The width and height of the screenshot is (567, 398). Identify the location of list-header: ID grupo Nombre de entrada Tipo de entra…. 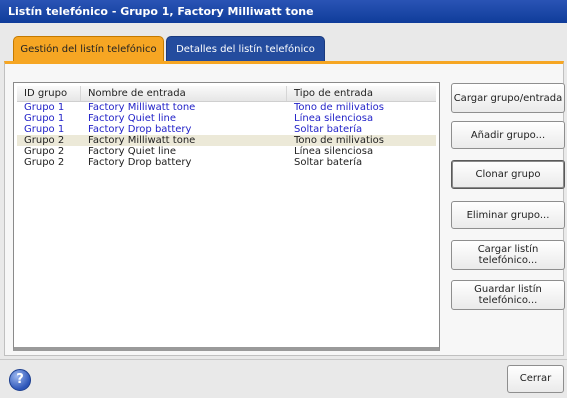
(226, 94).